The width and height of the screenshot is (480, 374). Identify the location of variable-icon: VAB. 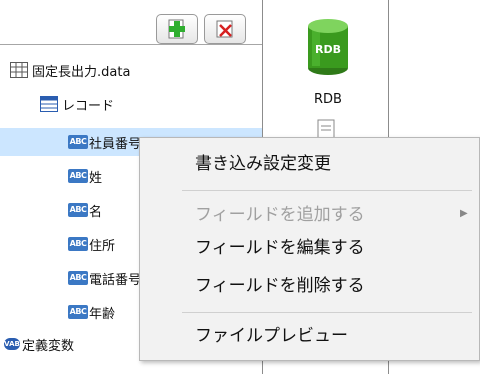
(12, 344).